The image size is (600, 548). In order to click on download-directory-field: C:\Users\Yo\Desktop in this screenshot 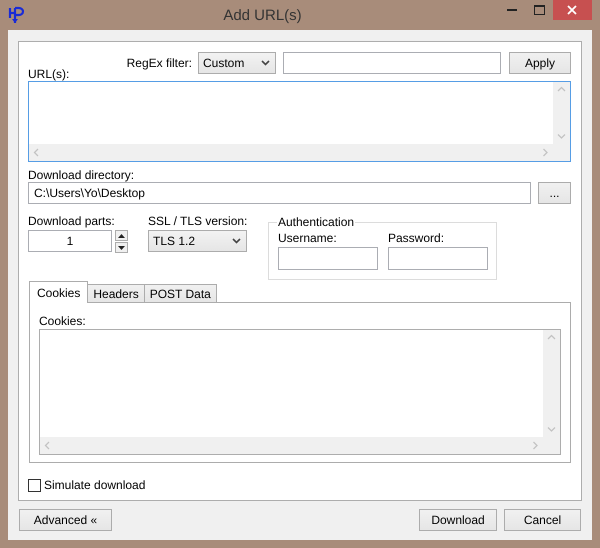, I will do `click(279, 193)`.